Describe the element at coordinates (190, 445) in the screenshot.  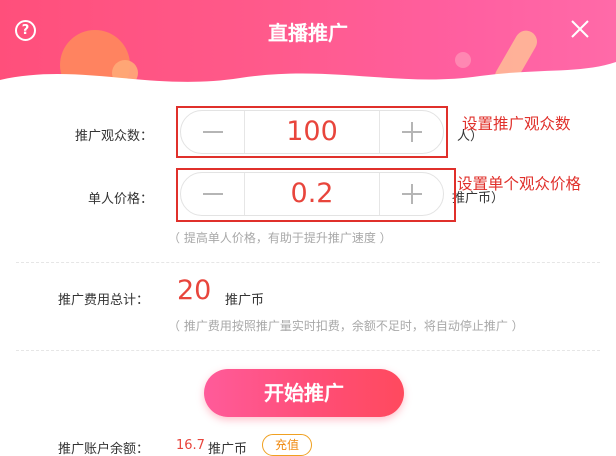
I see `balance-value: 16.7` at that location.